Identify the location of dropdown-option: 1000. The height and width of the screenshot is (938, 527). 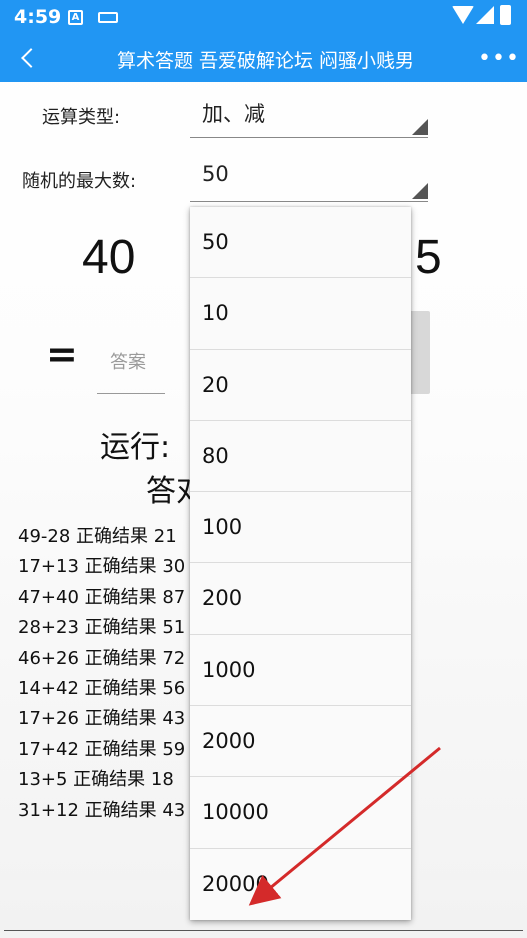
(300, 671).